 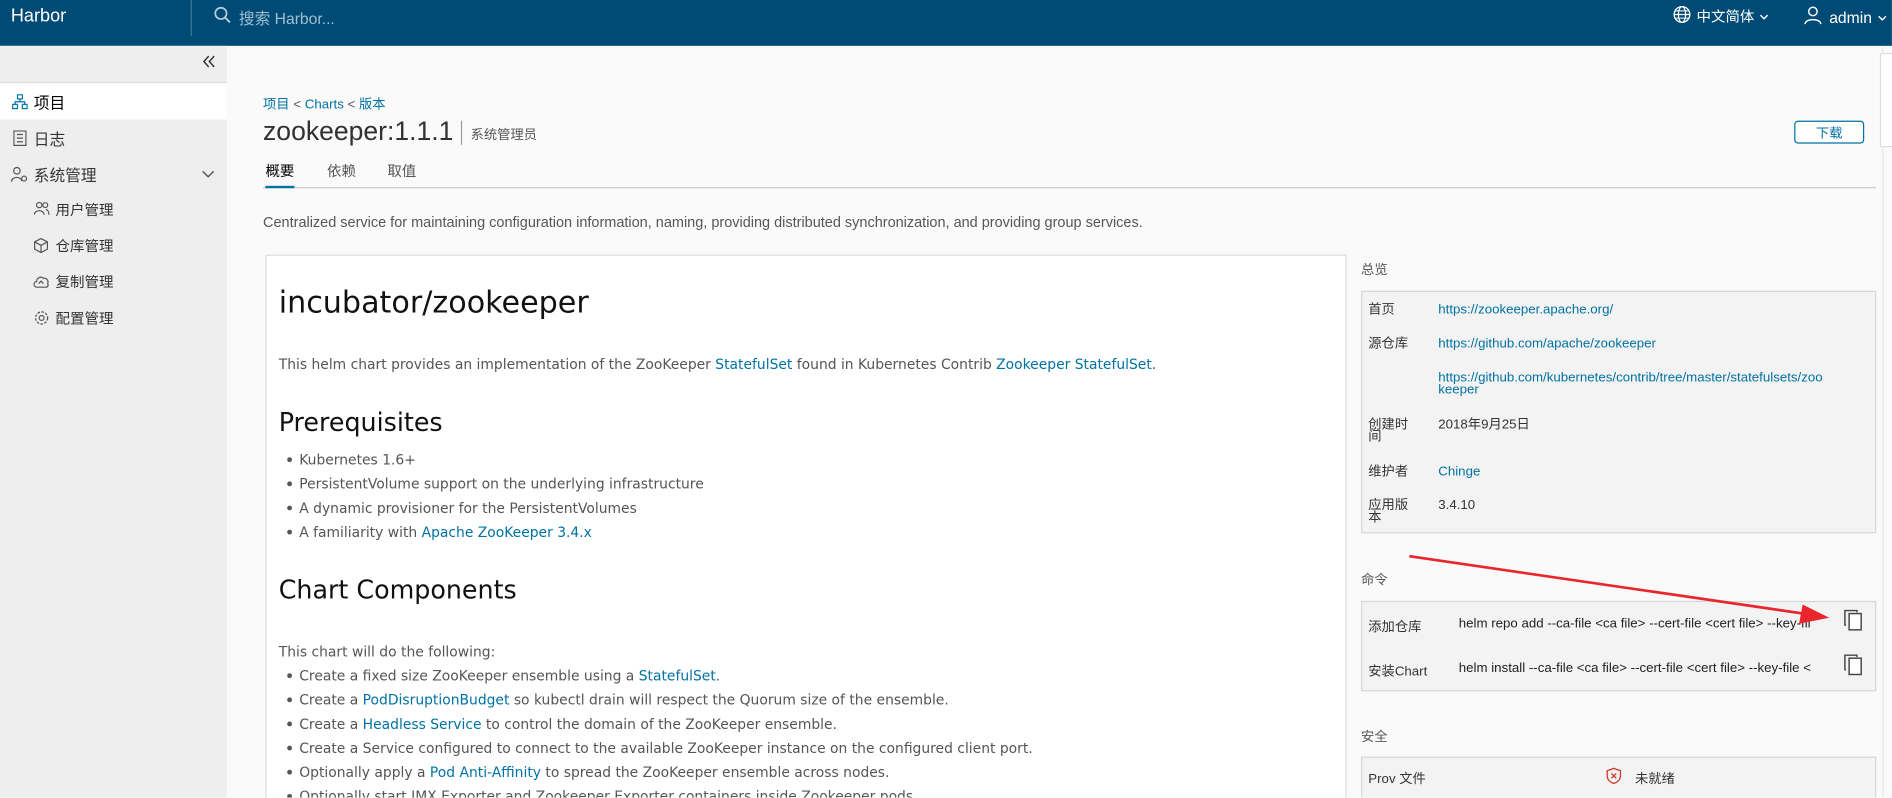 What do you see at coordinates (84, 318) in the screenshot?
I see `sidebar-subitem-label: 配置管理` at bounding box center [84, 318].